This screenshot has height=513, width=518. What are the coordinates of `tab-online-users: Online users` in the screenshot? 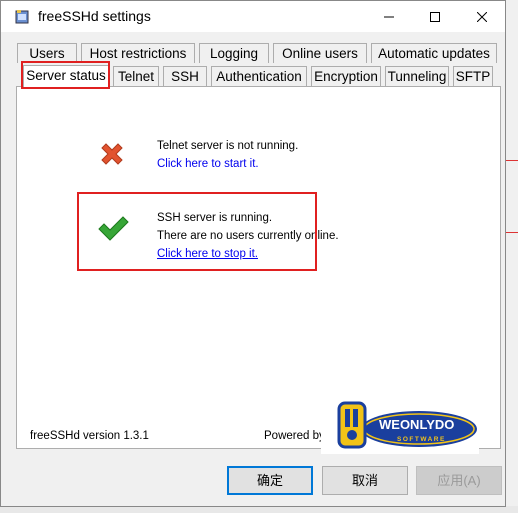 It's located at (320, 53).